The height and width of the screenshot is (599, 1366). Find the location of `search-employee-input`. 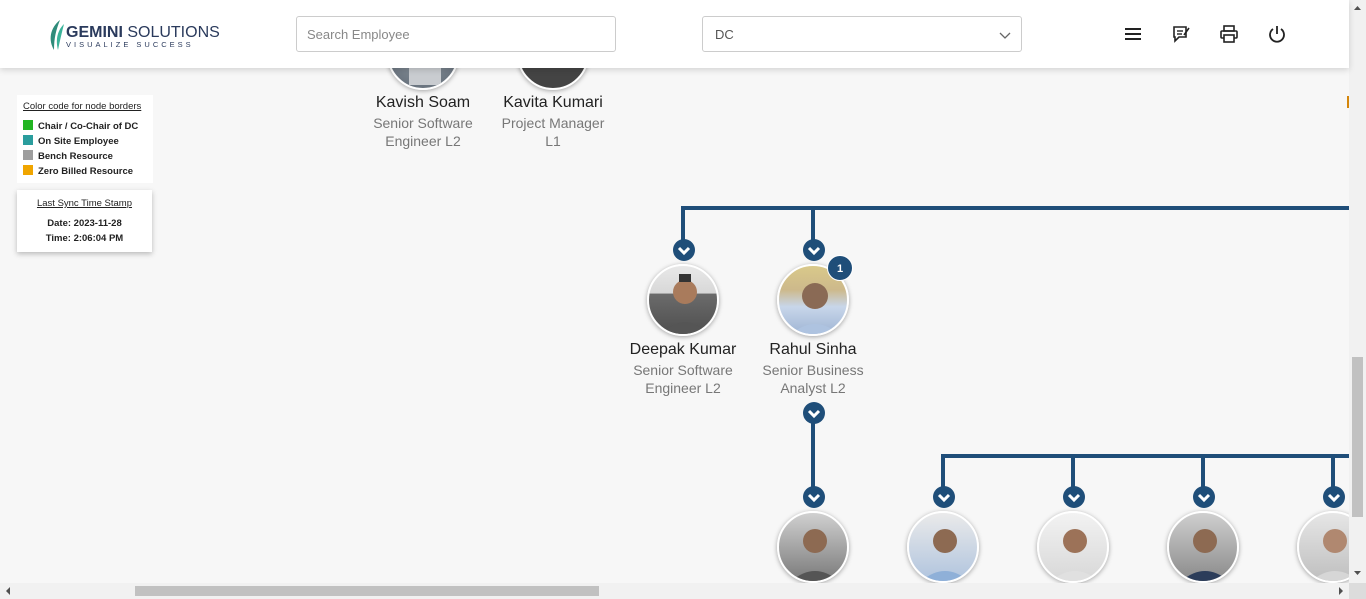

search-employee-input is located at coordinates (456, 34).